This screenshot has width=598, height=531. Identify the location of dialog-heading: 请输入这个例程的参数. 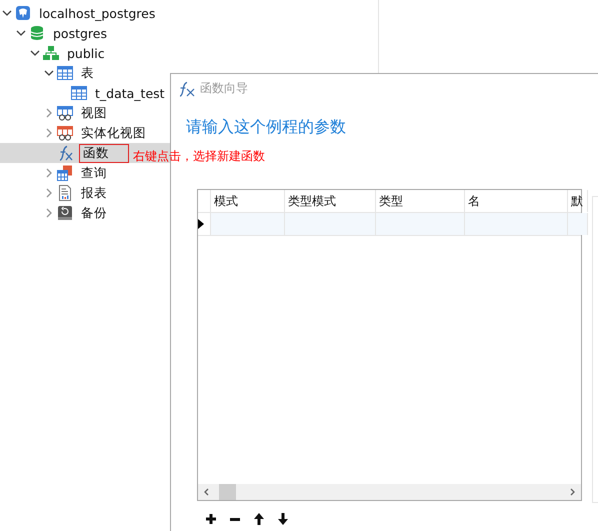
(266, 127).